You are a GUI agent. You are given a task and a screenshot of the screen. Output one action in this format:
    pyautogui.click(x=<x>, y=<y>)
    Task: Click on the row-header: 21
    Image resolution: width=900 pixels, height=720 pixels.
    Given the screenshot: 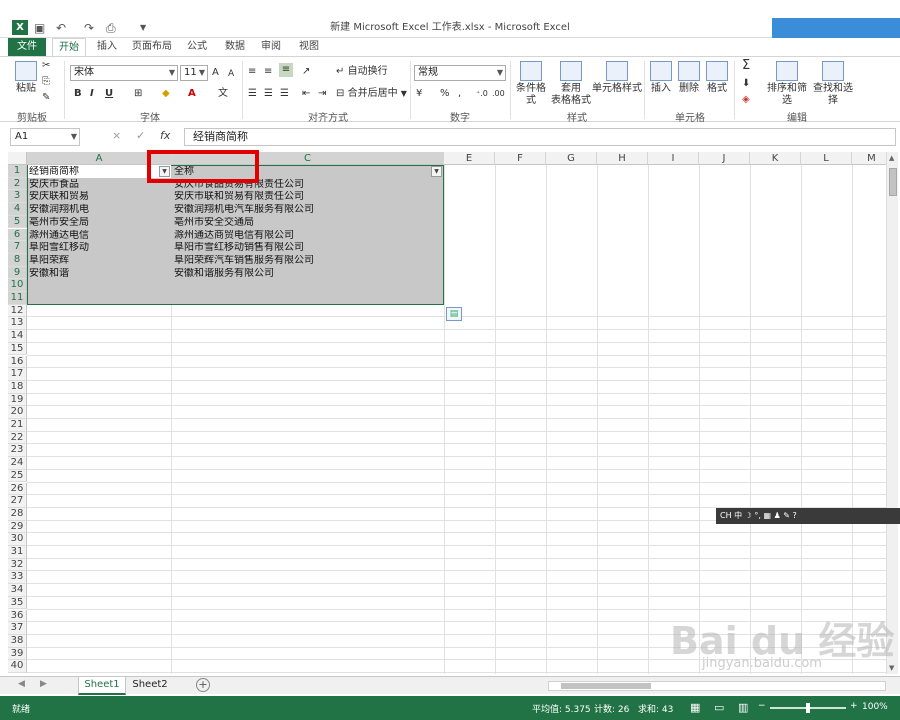 What is the action you would take?
    pyautogui.click(x=17, y=425)
    